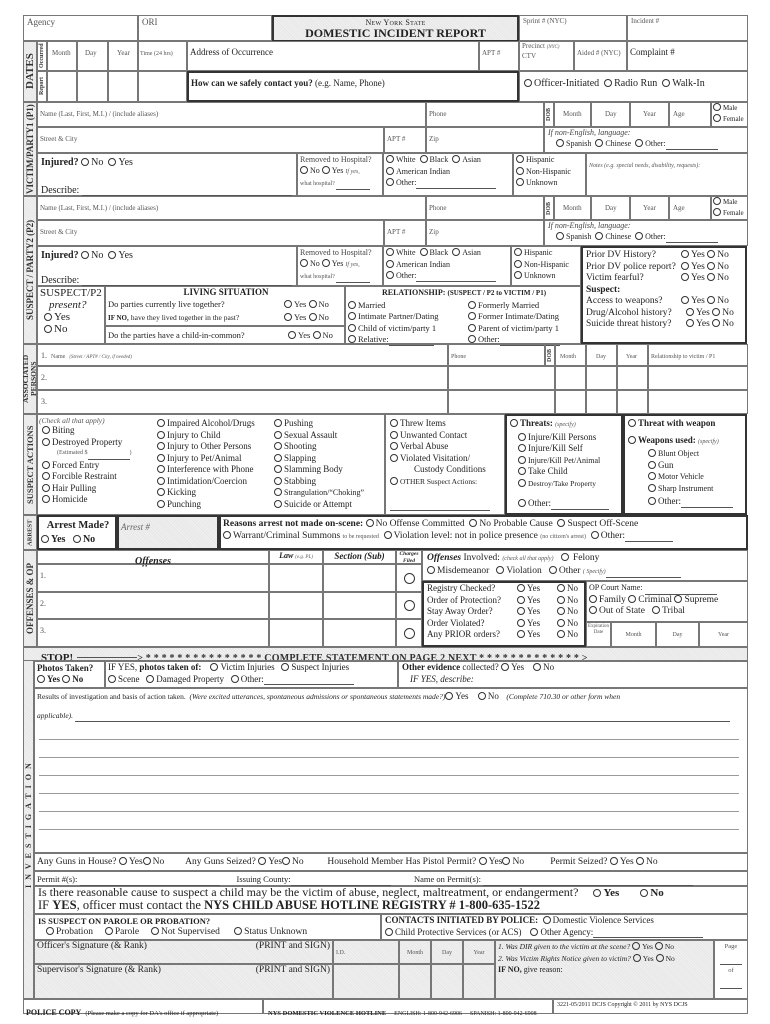 The height and width of the screenshot is (1024, 770). I want to click on action-radio: Intimidation/Coercion, so click(215, 482).